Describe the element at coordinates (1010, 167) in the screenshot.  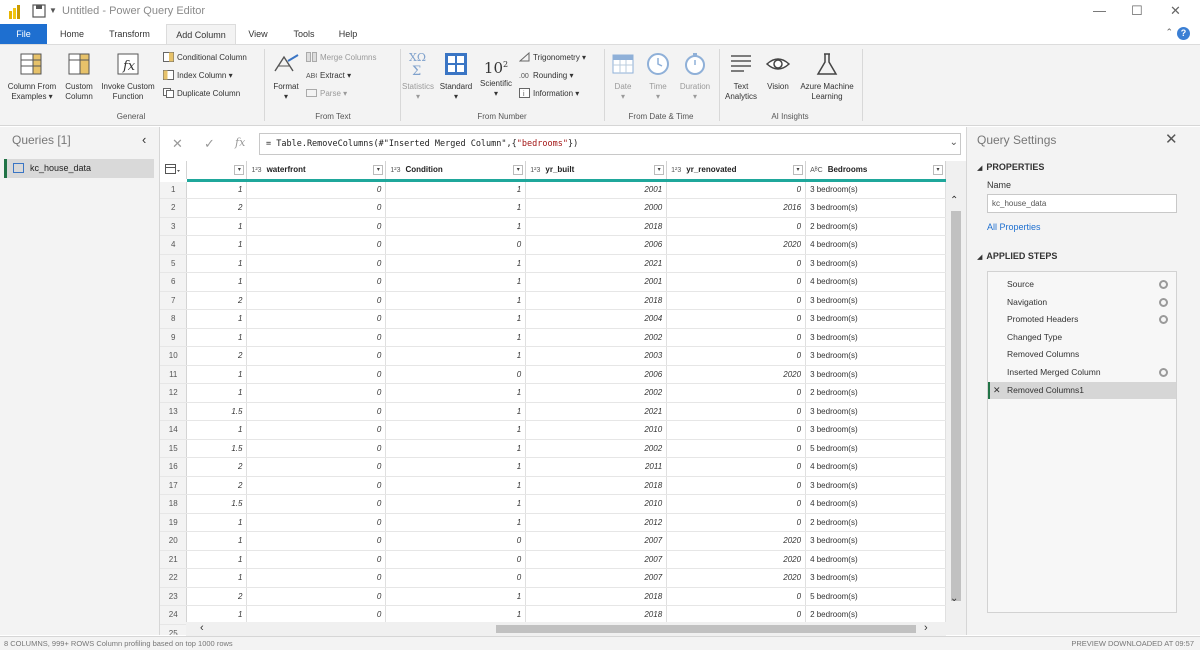
I see `properties-section: ◢ PROPERTIES` at that location.